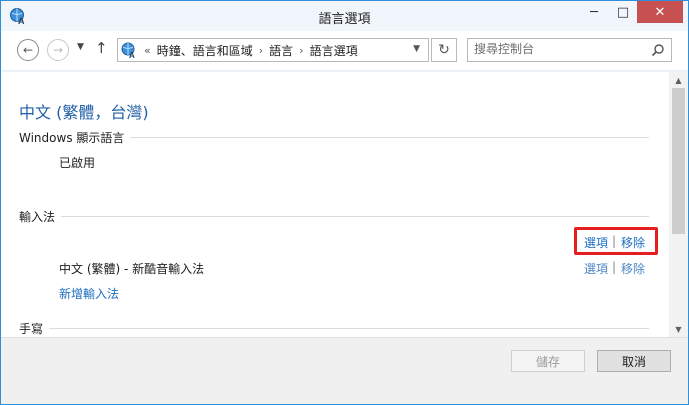 The image size is (689, 405). I want to click on input-method-section: 輸入法, so click(334, 216).